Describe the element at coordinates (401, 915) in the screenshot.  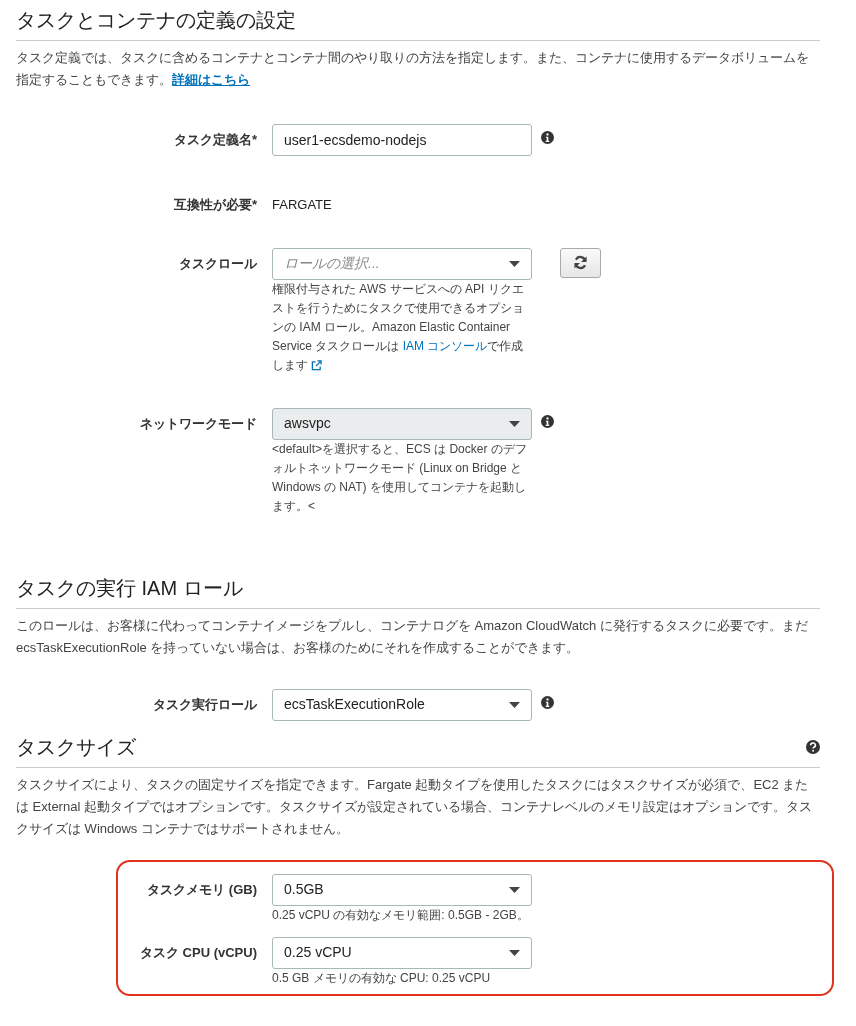
I see `help-text: 0.25 vCPU の有効なメモリ範囲: 0.5GB - 2GB。` at that location.